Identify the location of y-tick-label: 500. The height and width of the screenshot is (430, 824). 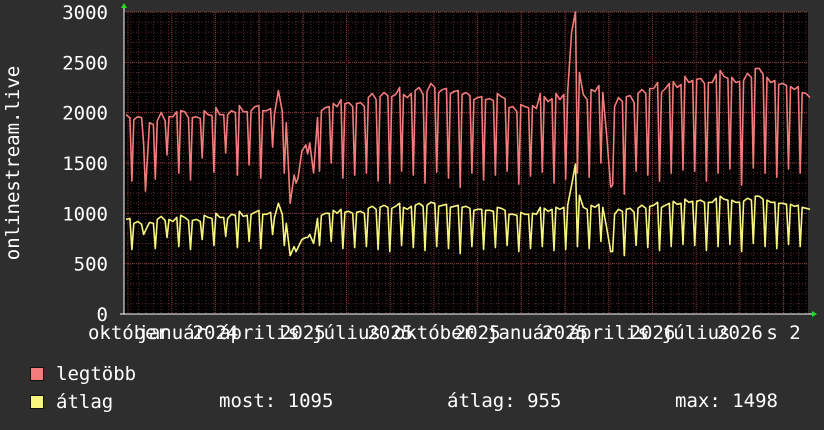
(91, 265).